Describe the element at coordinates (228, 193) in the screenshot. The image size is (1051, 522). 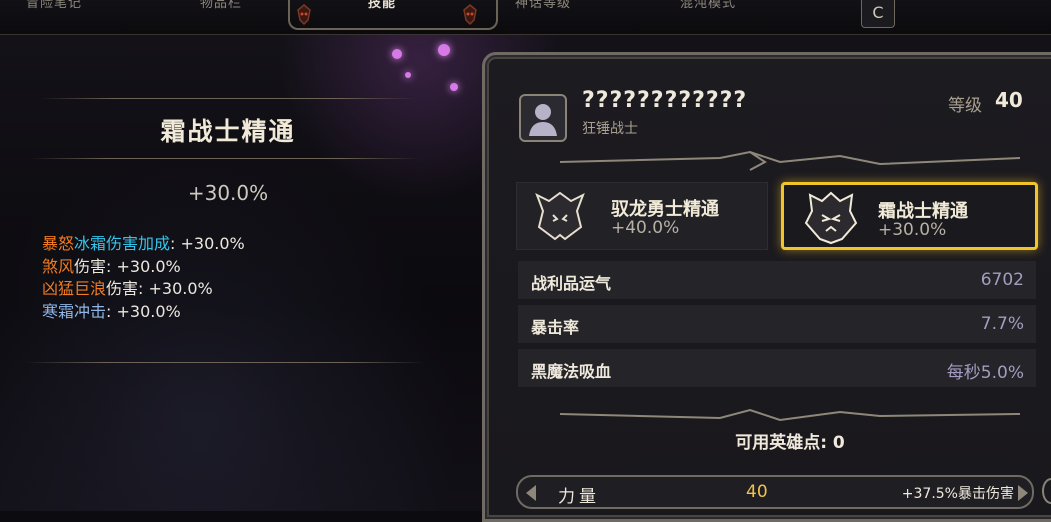
I see `tooltip-value: +30.0%` at that location.